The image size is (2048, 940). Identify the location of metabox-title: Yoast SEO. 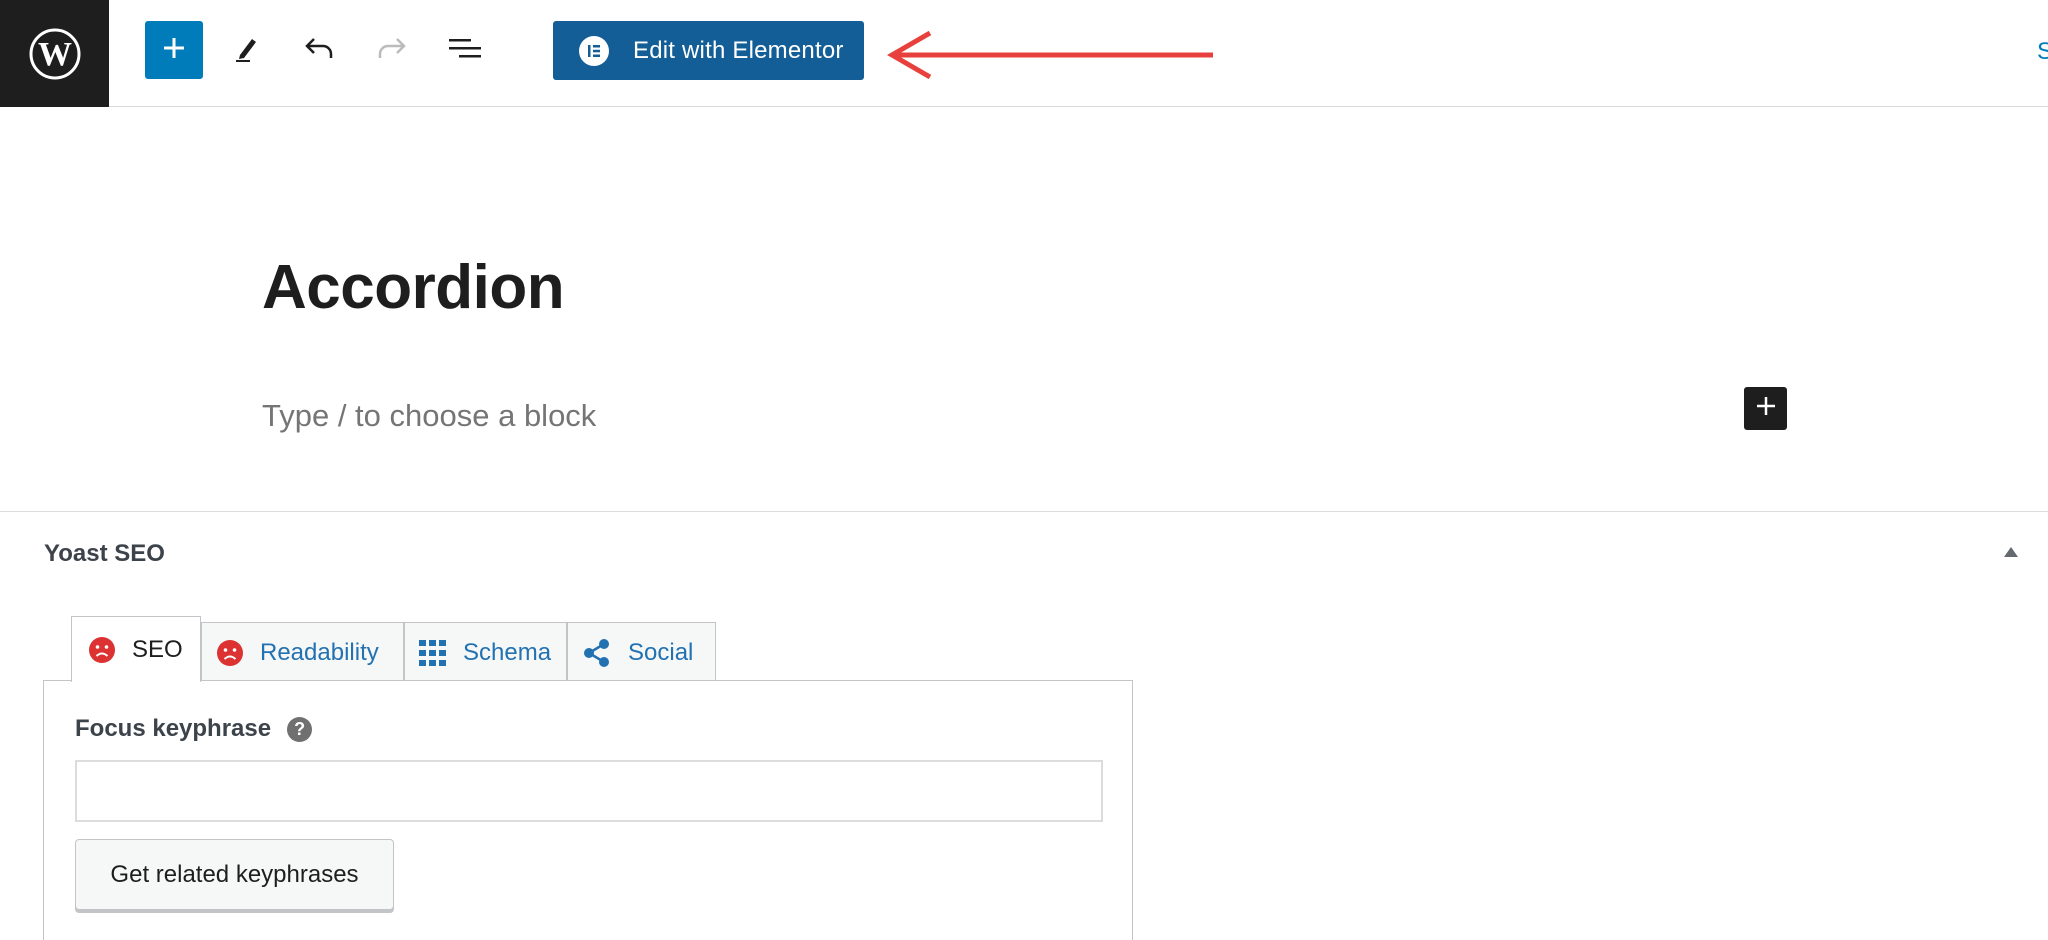
(104, 553).